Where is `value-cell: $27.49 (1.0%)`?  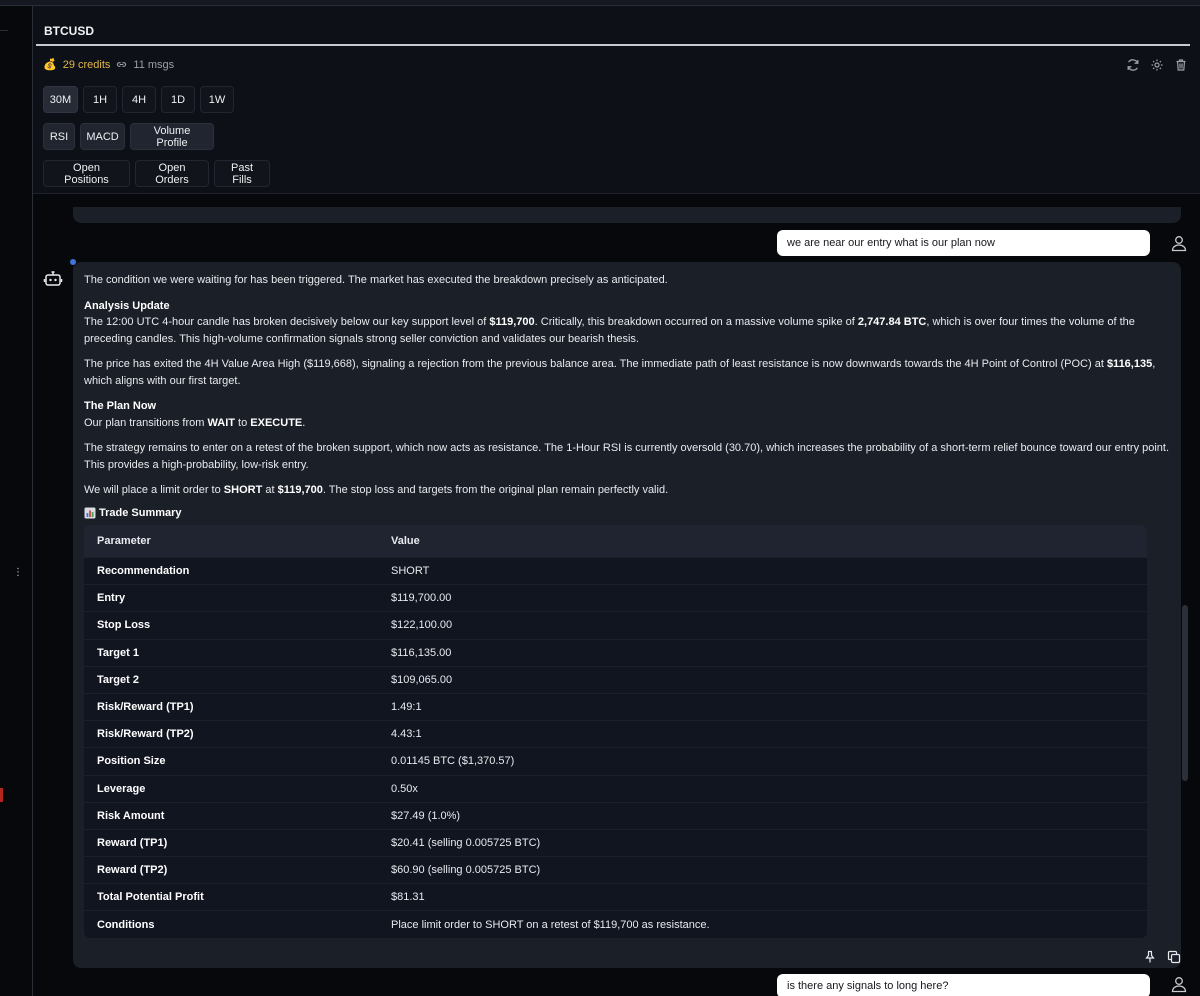 value-cell: $27.49 (1.0%) is located at coordinates (762, 815).